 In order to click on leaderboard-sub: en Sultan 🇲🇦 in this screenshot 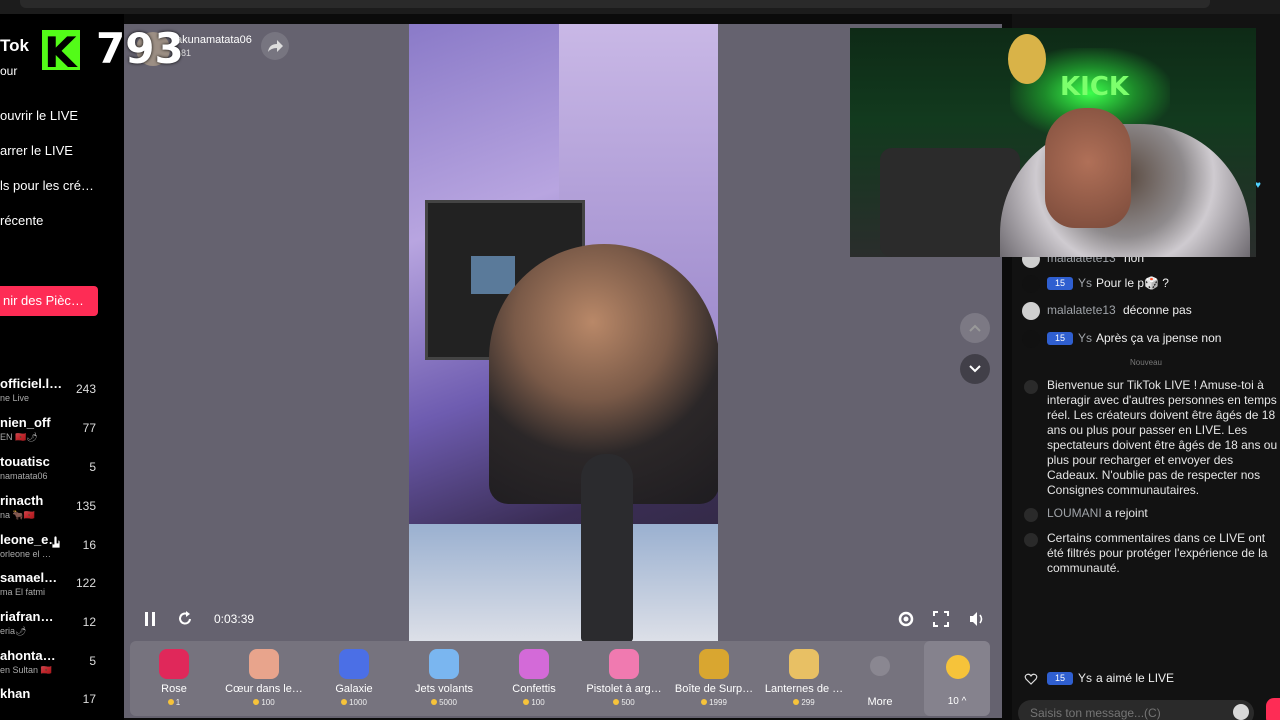, I will do `click(26, 670)`.